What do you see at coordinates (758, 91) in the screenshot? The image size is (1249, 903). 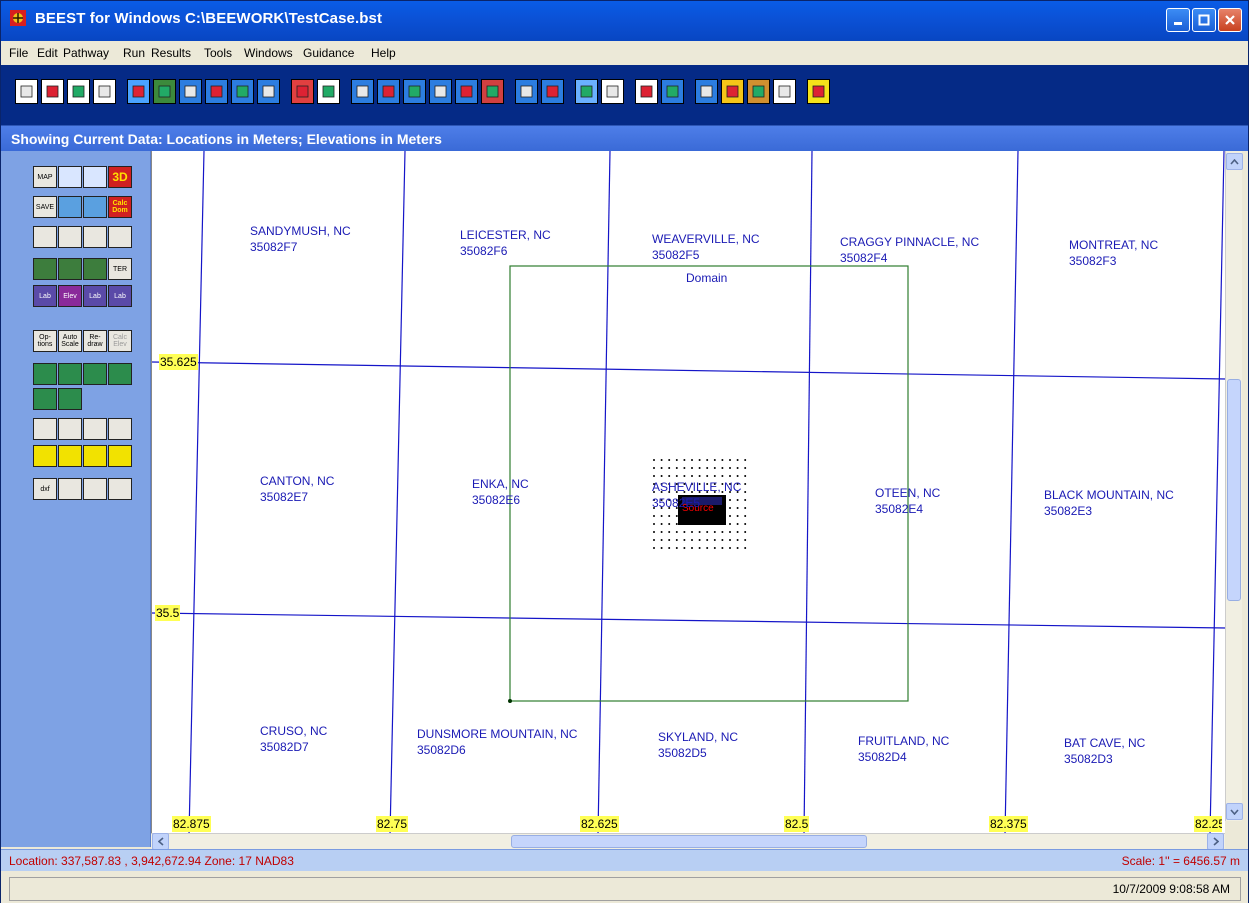 I see `bars-tool-button` at bounding box center [758, 91].